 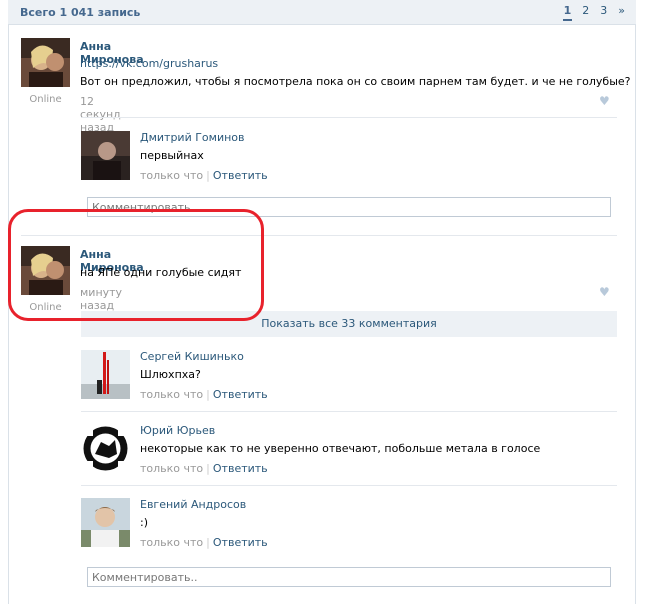 I want to click on comment-input: Комментировать, so click(x=349, y=207).